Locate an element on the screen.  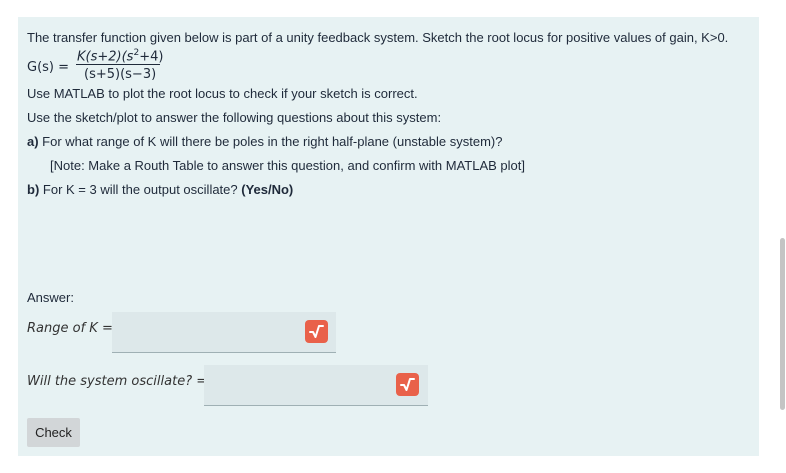
part-b-prefix: b) is located at coordinates (33, 189).